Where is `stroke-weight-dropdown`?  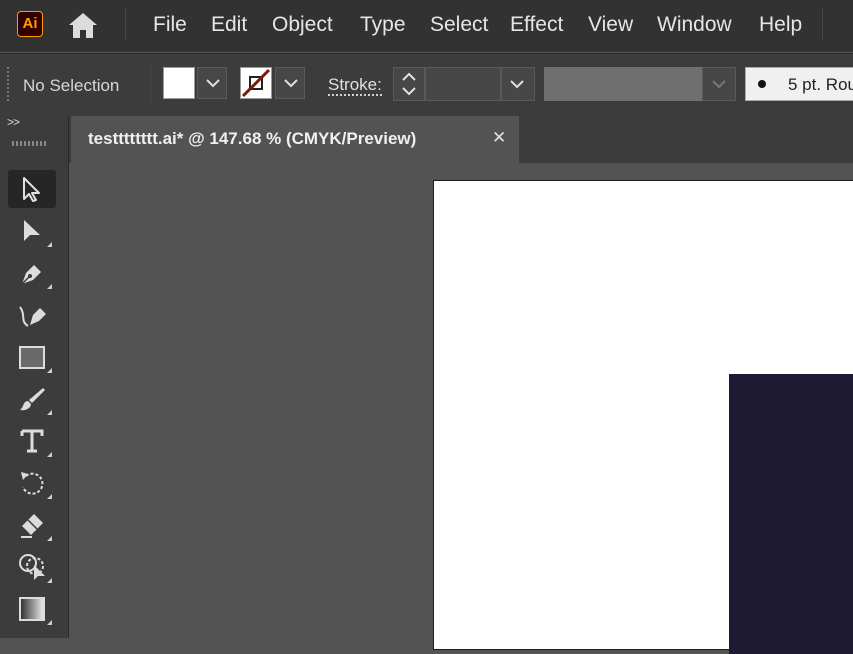 stroke-weight-dropdown is located at coordinates (518, 84).